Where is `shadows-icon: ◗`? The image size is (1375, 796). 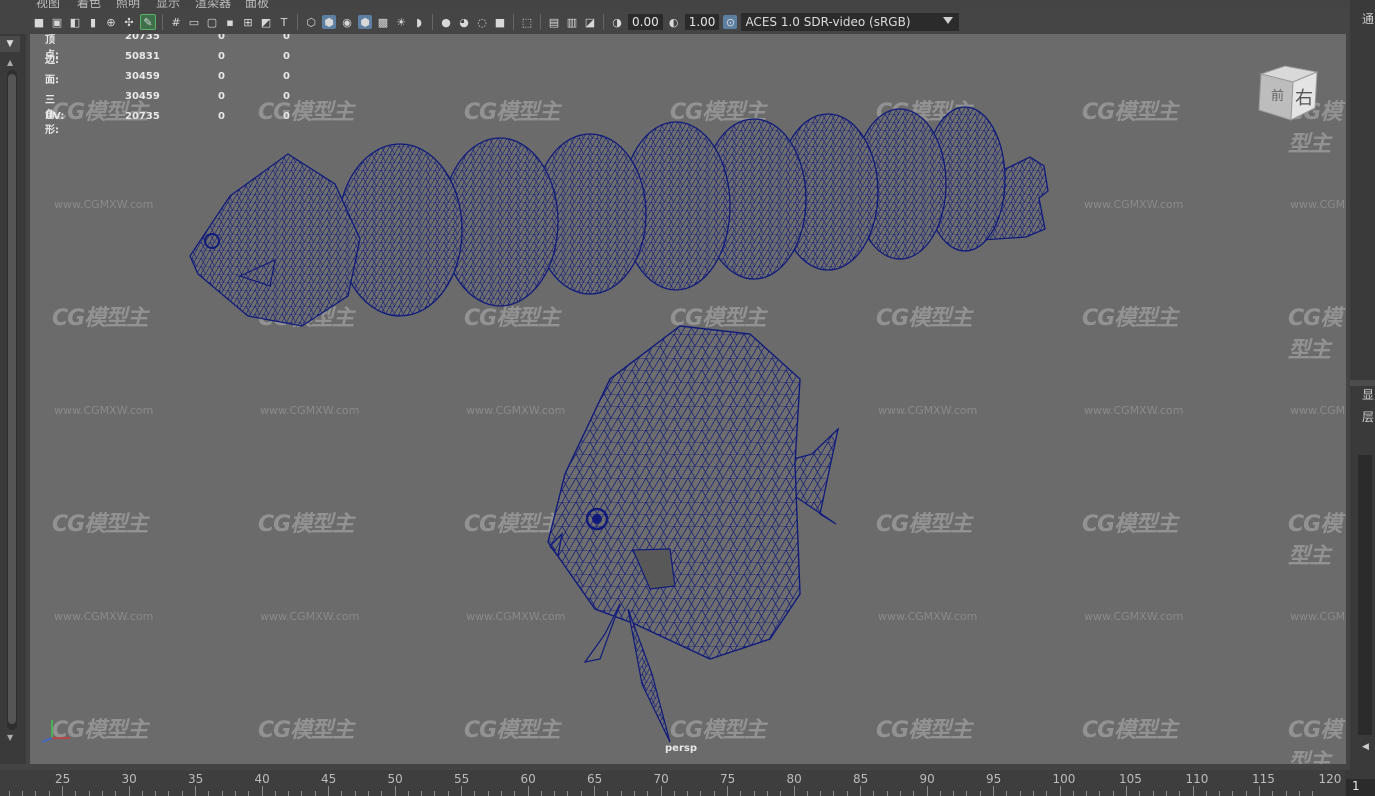
shadows-icon: ◗ is located at coordinates (419, 22).